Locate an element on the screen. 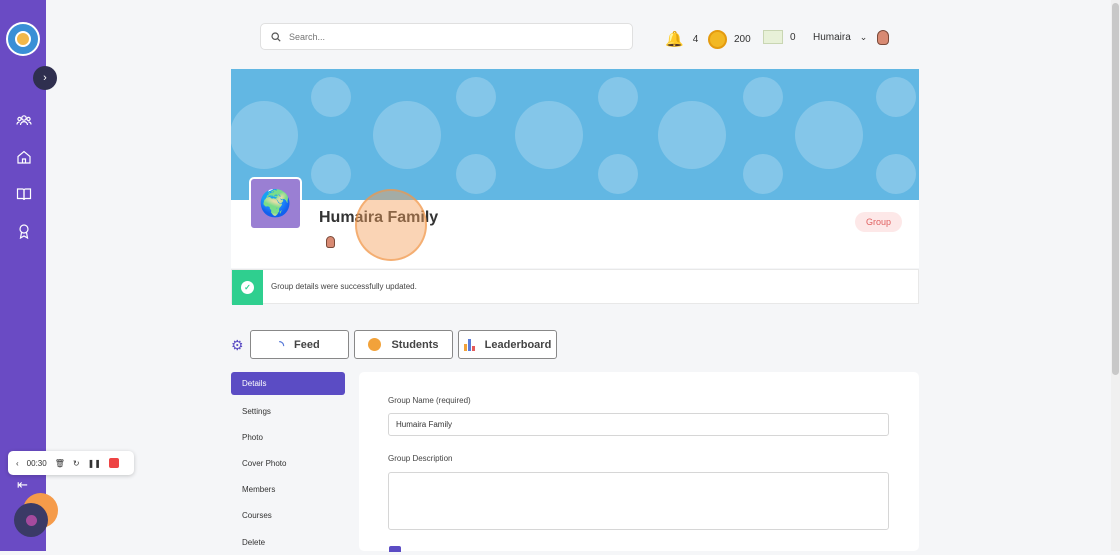 This screenshot has height=555, width=1120. award-icon is located at coordinates (24, 232).